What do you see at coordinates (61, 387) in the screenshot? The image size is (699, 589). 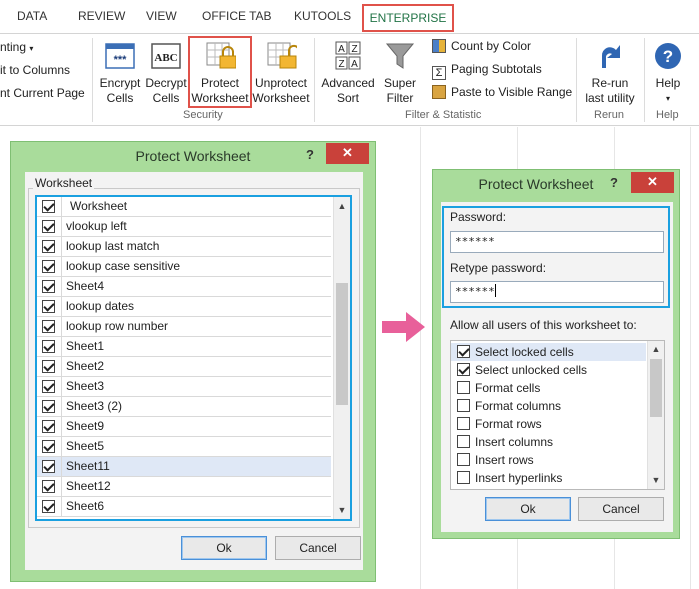 I see `cell-divider` at bounding box center [61, 387].